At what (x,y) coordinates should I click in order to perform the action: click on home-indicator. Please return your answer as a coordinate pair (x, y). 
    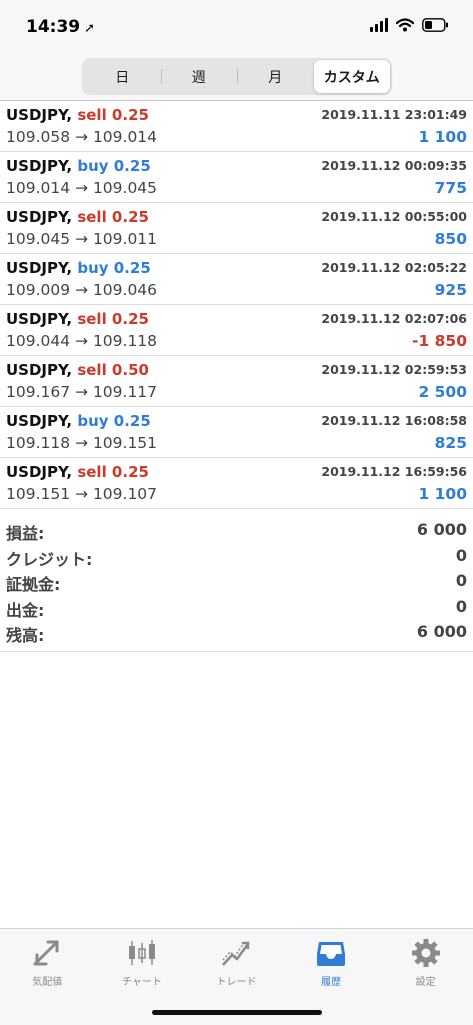
    Looking at the image, I should click on (237, 1012).